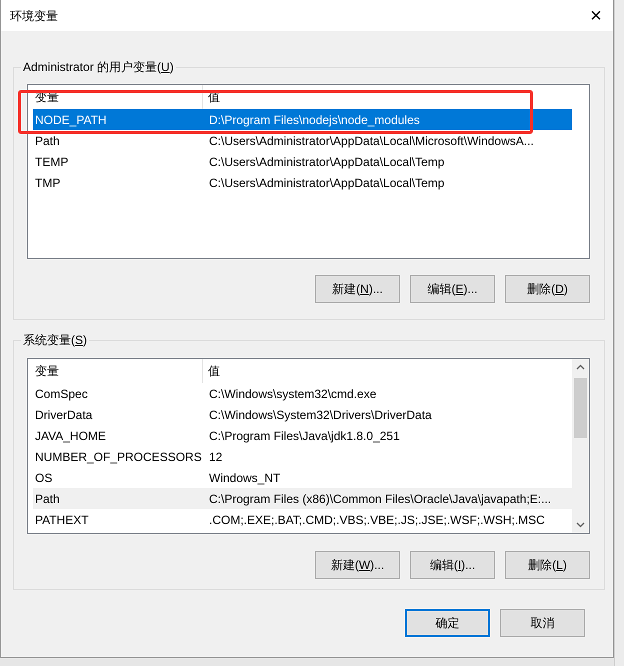  Describe the element at coordinates (314, 120) in the screenshot. I see `variable-value: D:\Program Files\nodejs\node_modules` at that location.